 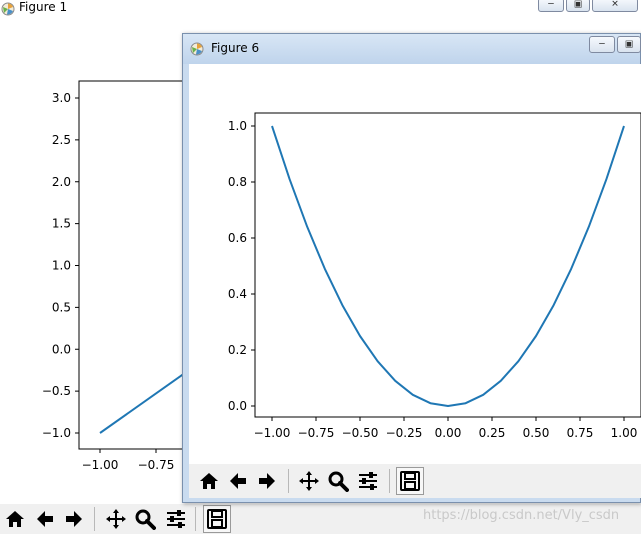 I want to click on minimize-icon: ─, so click(x=602, y=44).